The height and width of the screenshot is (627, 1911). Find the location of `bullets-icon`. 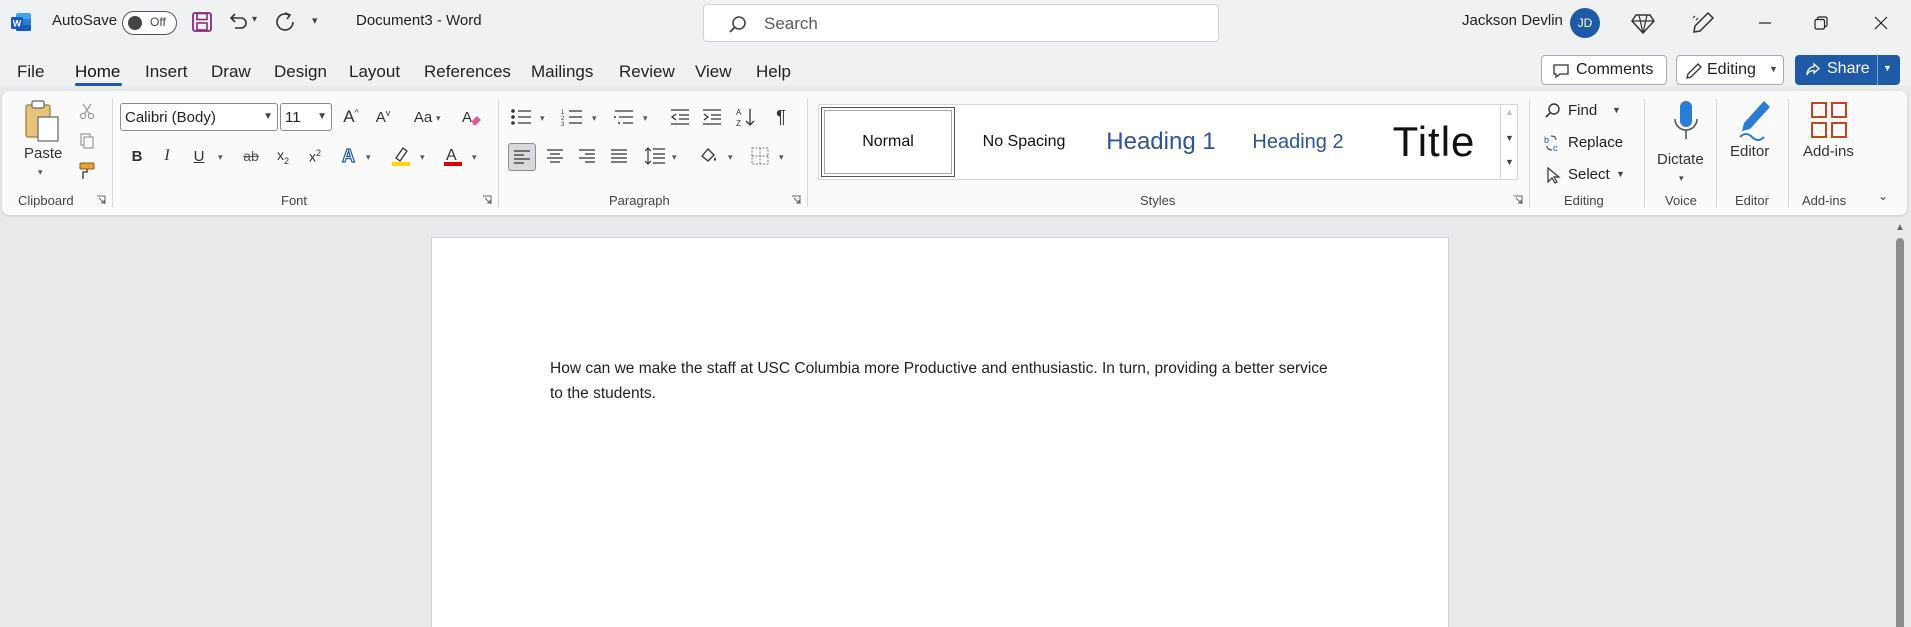

bullets-icon is located at coordinates (521, 117).